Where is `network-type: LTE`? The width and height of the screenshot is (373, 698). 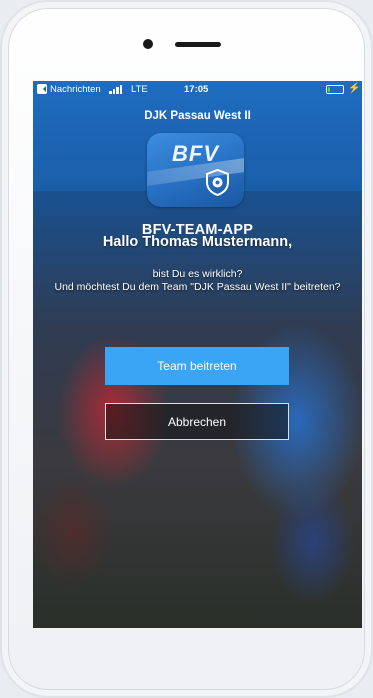
network-type: LTE is located at coordinates (139, 89).